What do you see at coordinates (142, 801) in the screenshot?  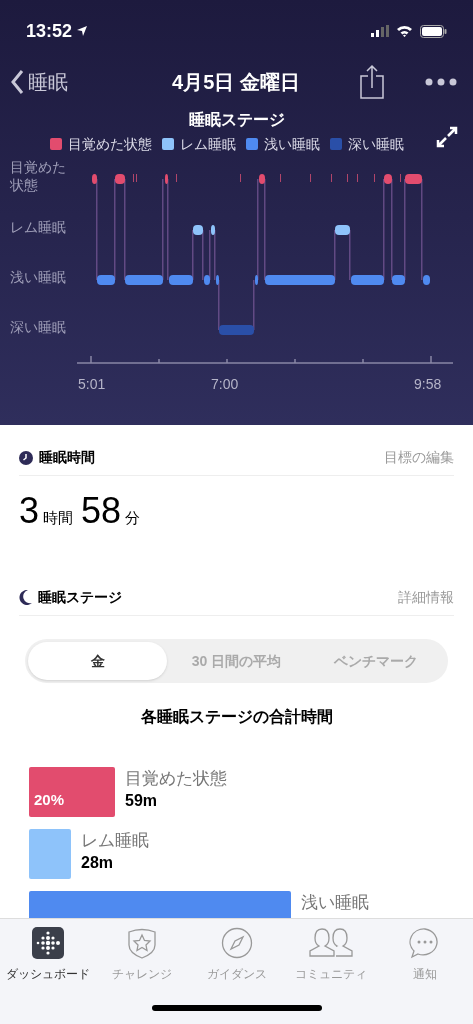 I see `stage-duration: 59m` at bounding box center [142, 801].